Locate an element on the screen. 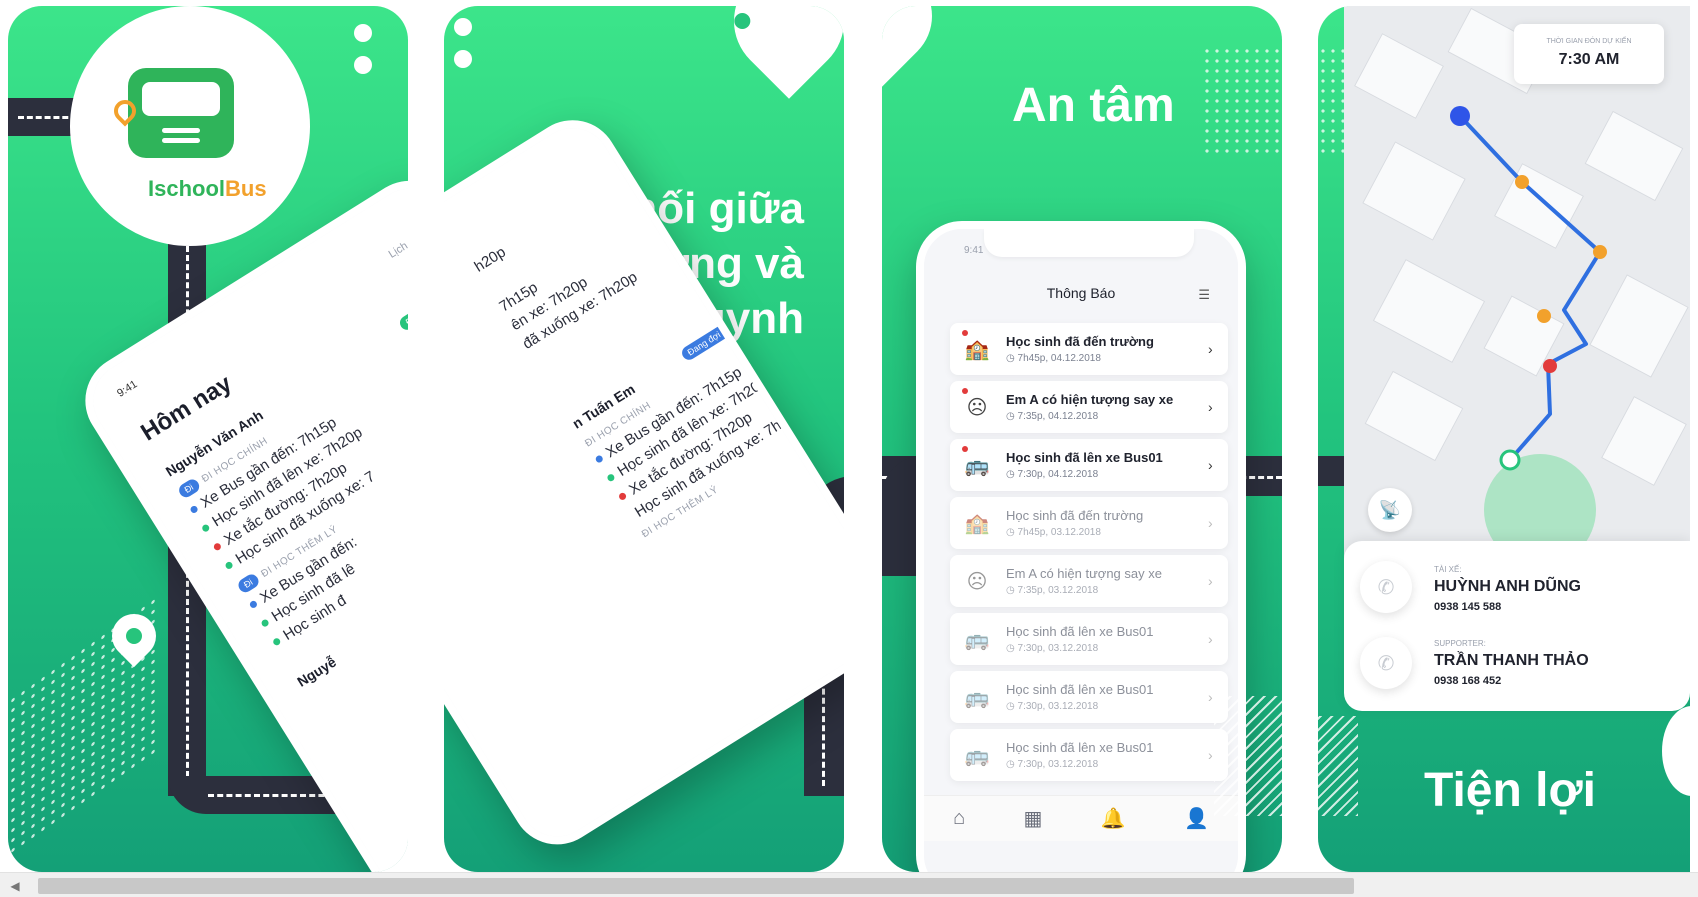 This screenshot has height=897, width=1698. eta-card: THỜI GIAN ĐÓN DỰ KIẾN 7:30 AM is located at coordinates (1589, 54).